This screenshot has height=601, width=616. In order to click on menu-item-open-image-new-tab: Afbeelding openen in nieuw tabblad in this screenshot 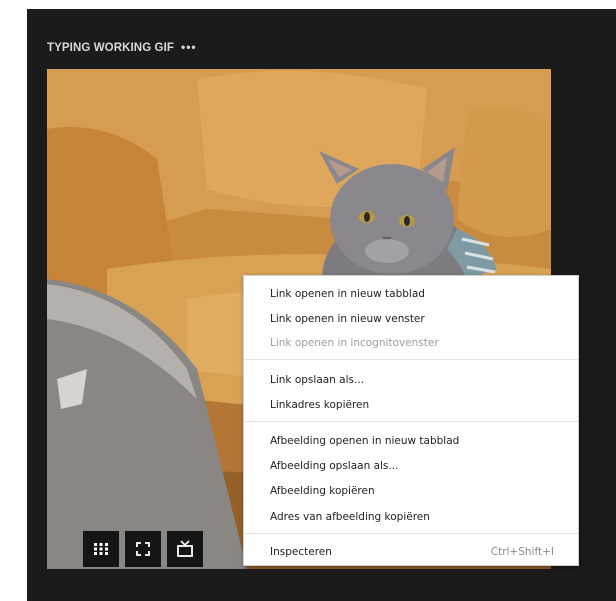, I will do `click(411, 441)`.